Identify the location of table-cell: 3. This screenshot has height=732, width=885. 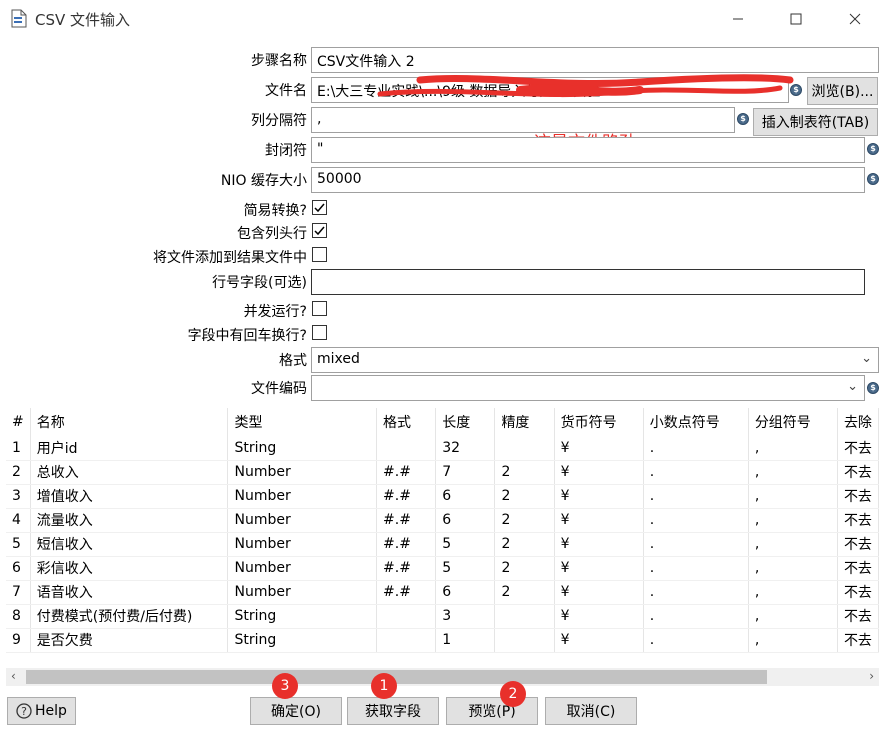
(18, 496).